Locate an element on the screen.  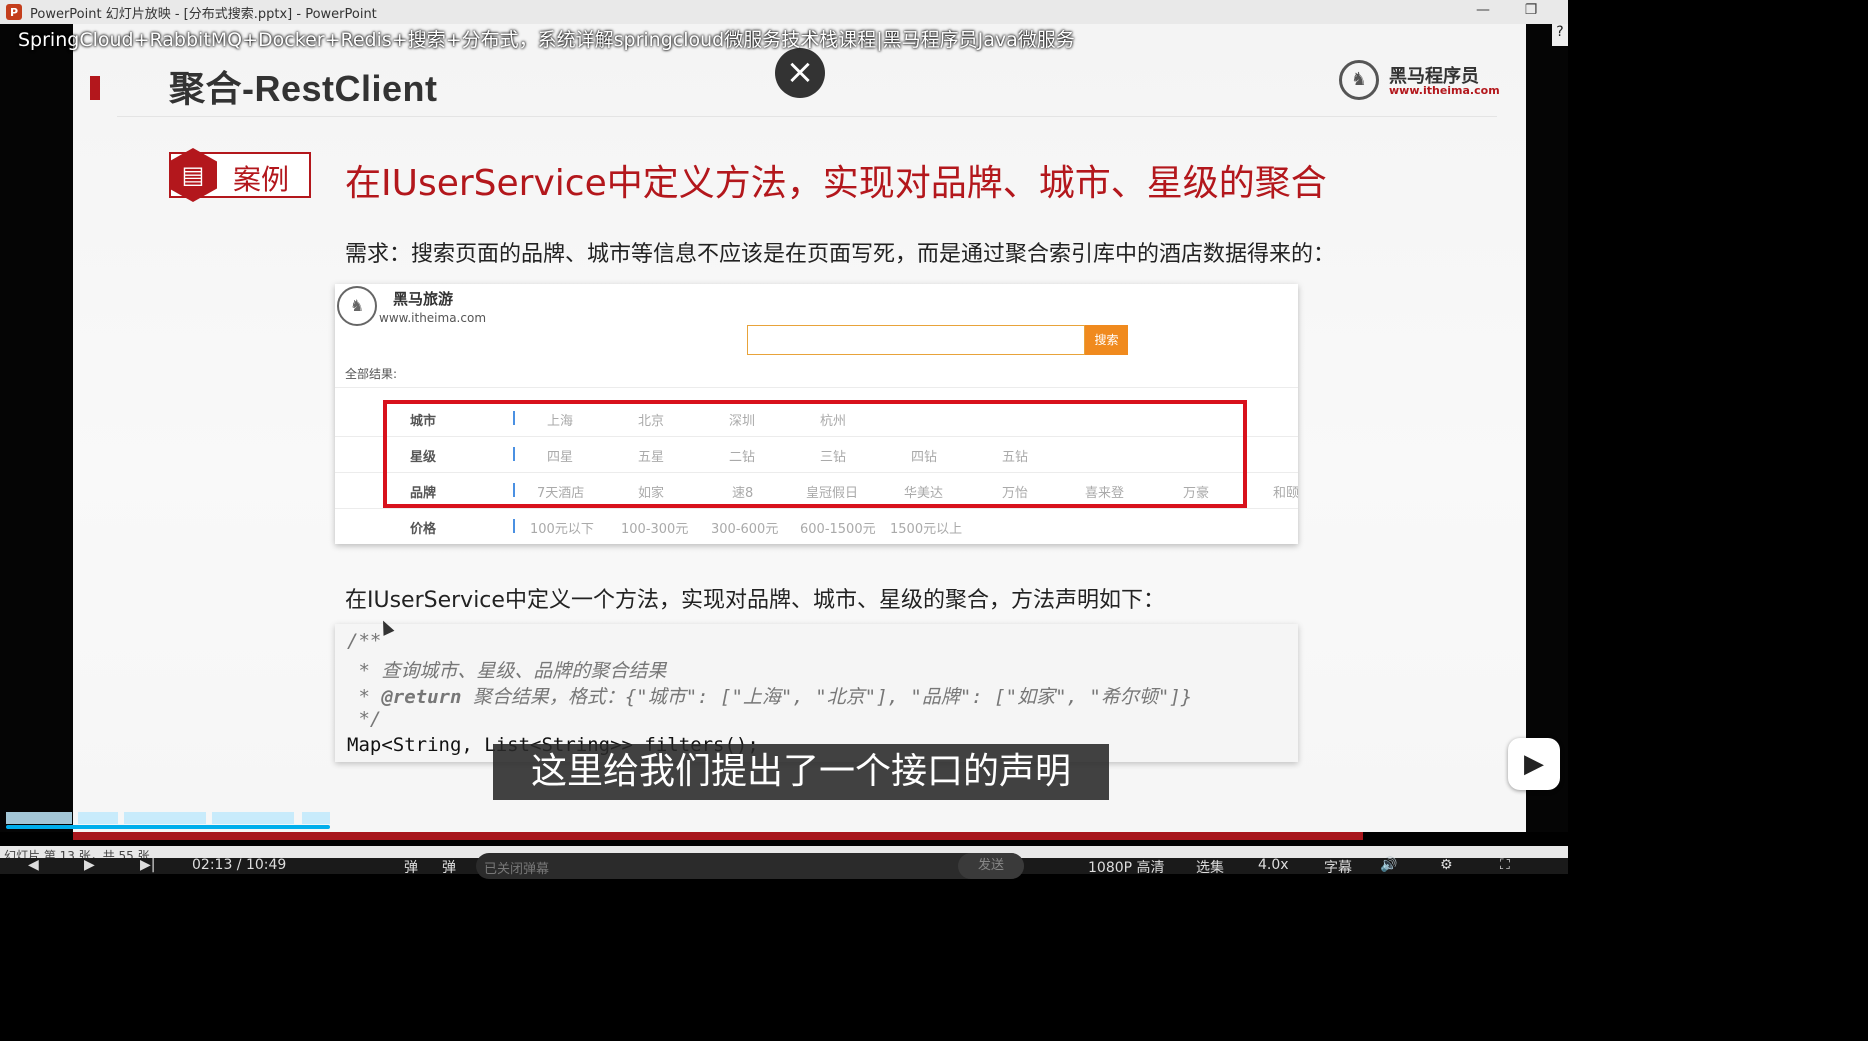
volume-icon: 🔊 is located at coordinates (1388, 865).